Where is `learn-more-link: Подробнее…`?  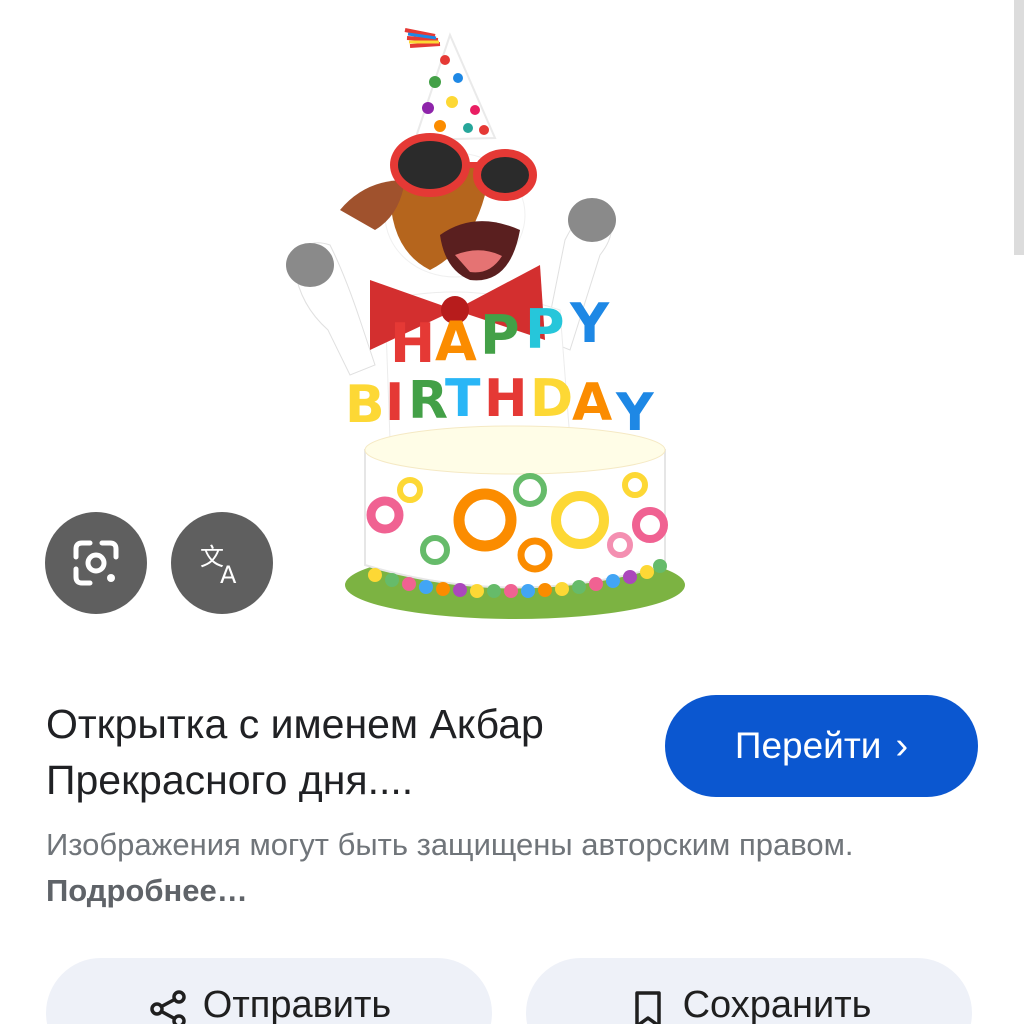 learn-more-link: Подробнее… is located at coordinates (147, 890).